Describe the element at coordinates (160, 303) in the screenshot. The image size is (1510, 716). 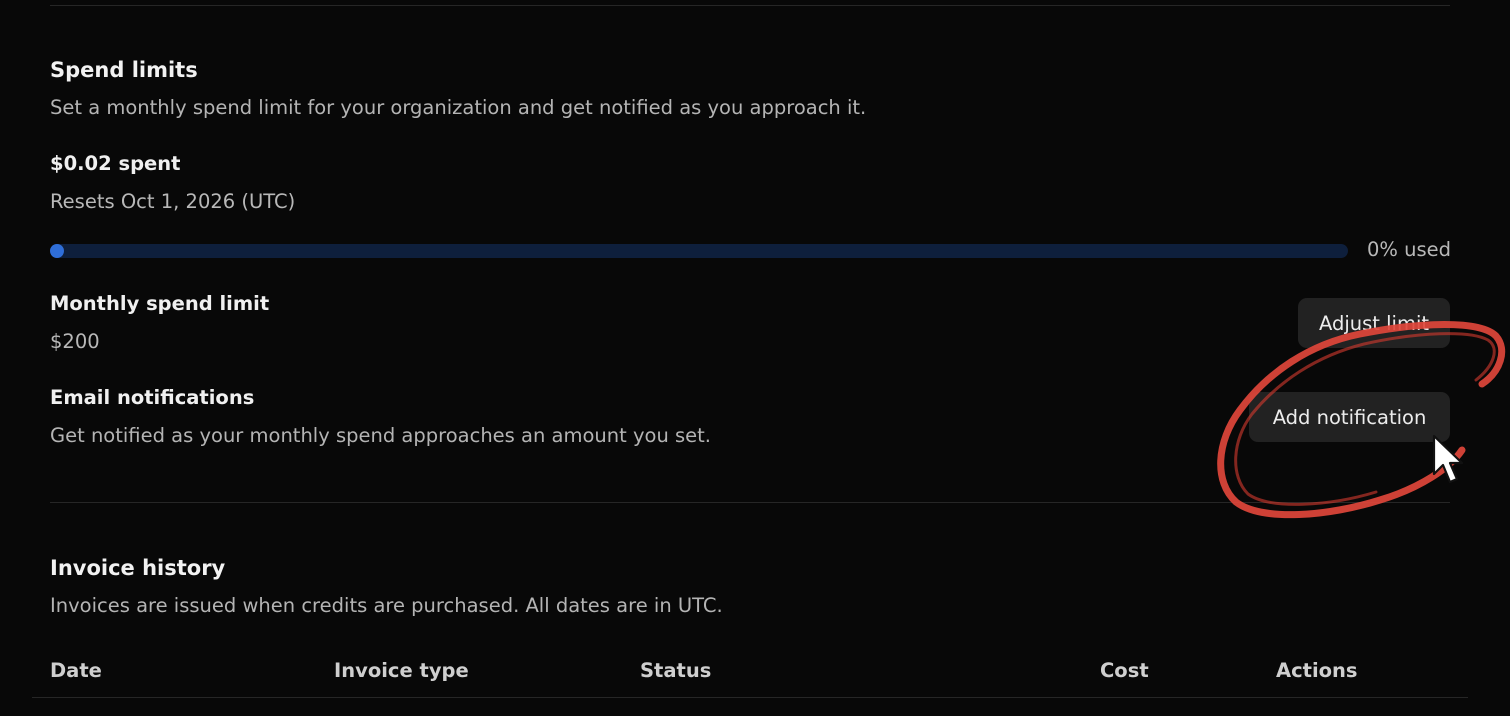
I see `monthly-limit-label: Monthly spend limit` at that location.